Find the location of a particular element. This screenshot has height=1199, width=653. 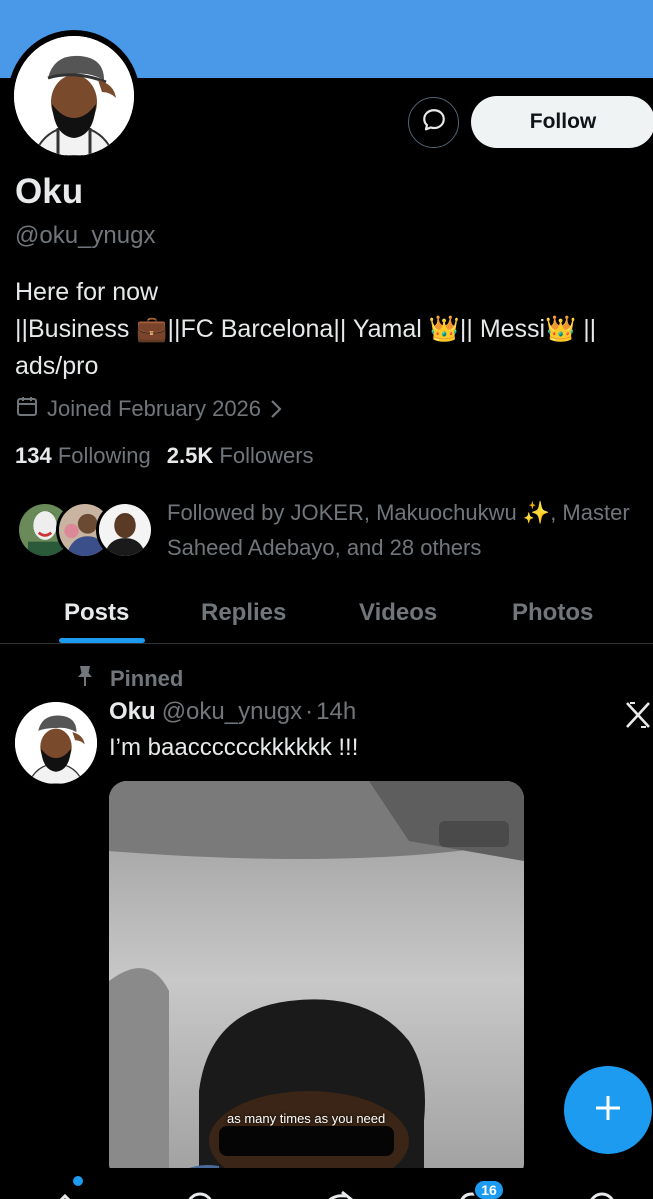

compose-post-button is located at coordinates (608, 1110).